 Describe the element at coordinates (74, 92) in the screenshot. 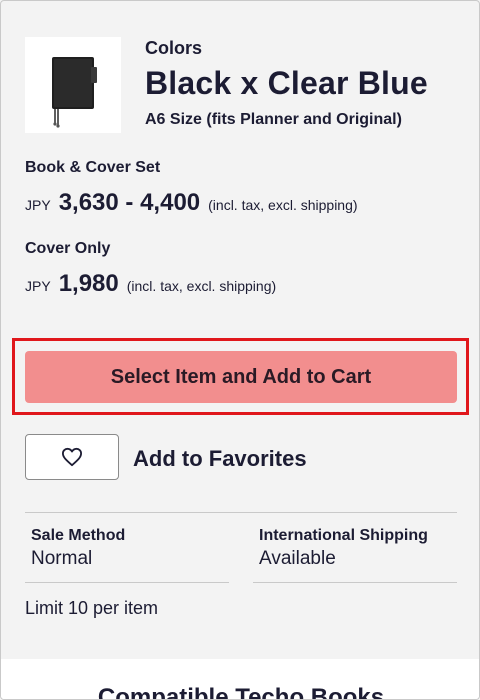

I see `notebook-cover-icon` at that location.